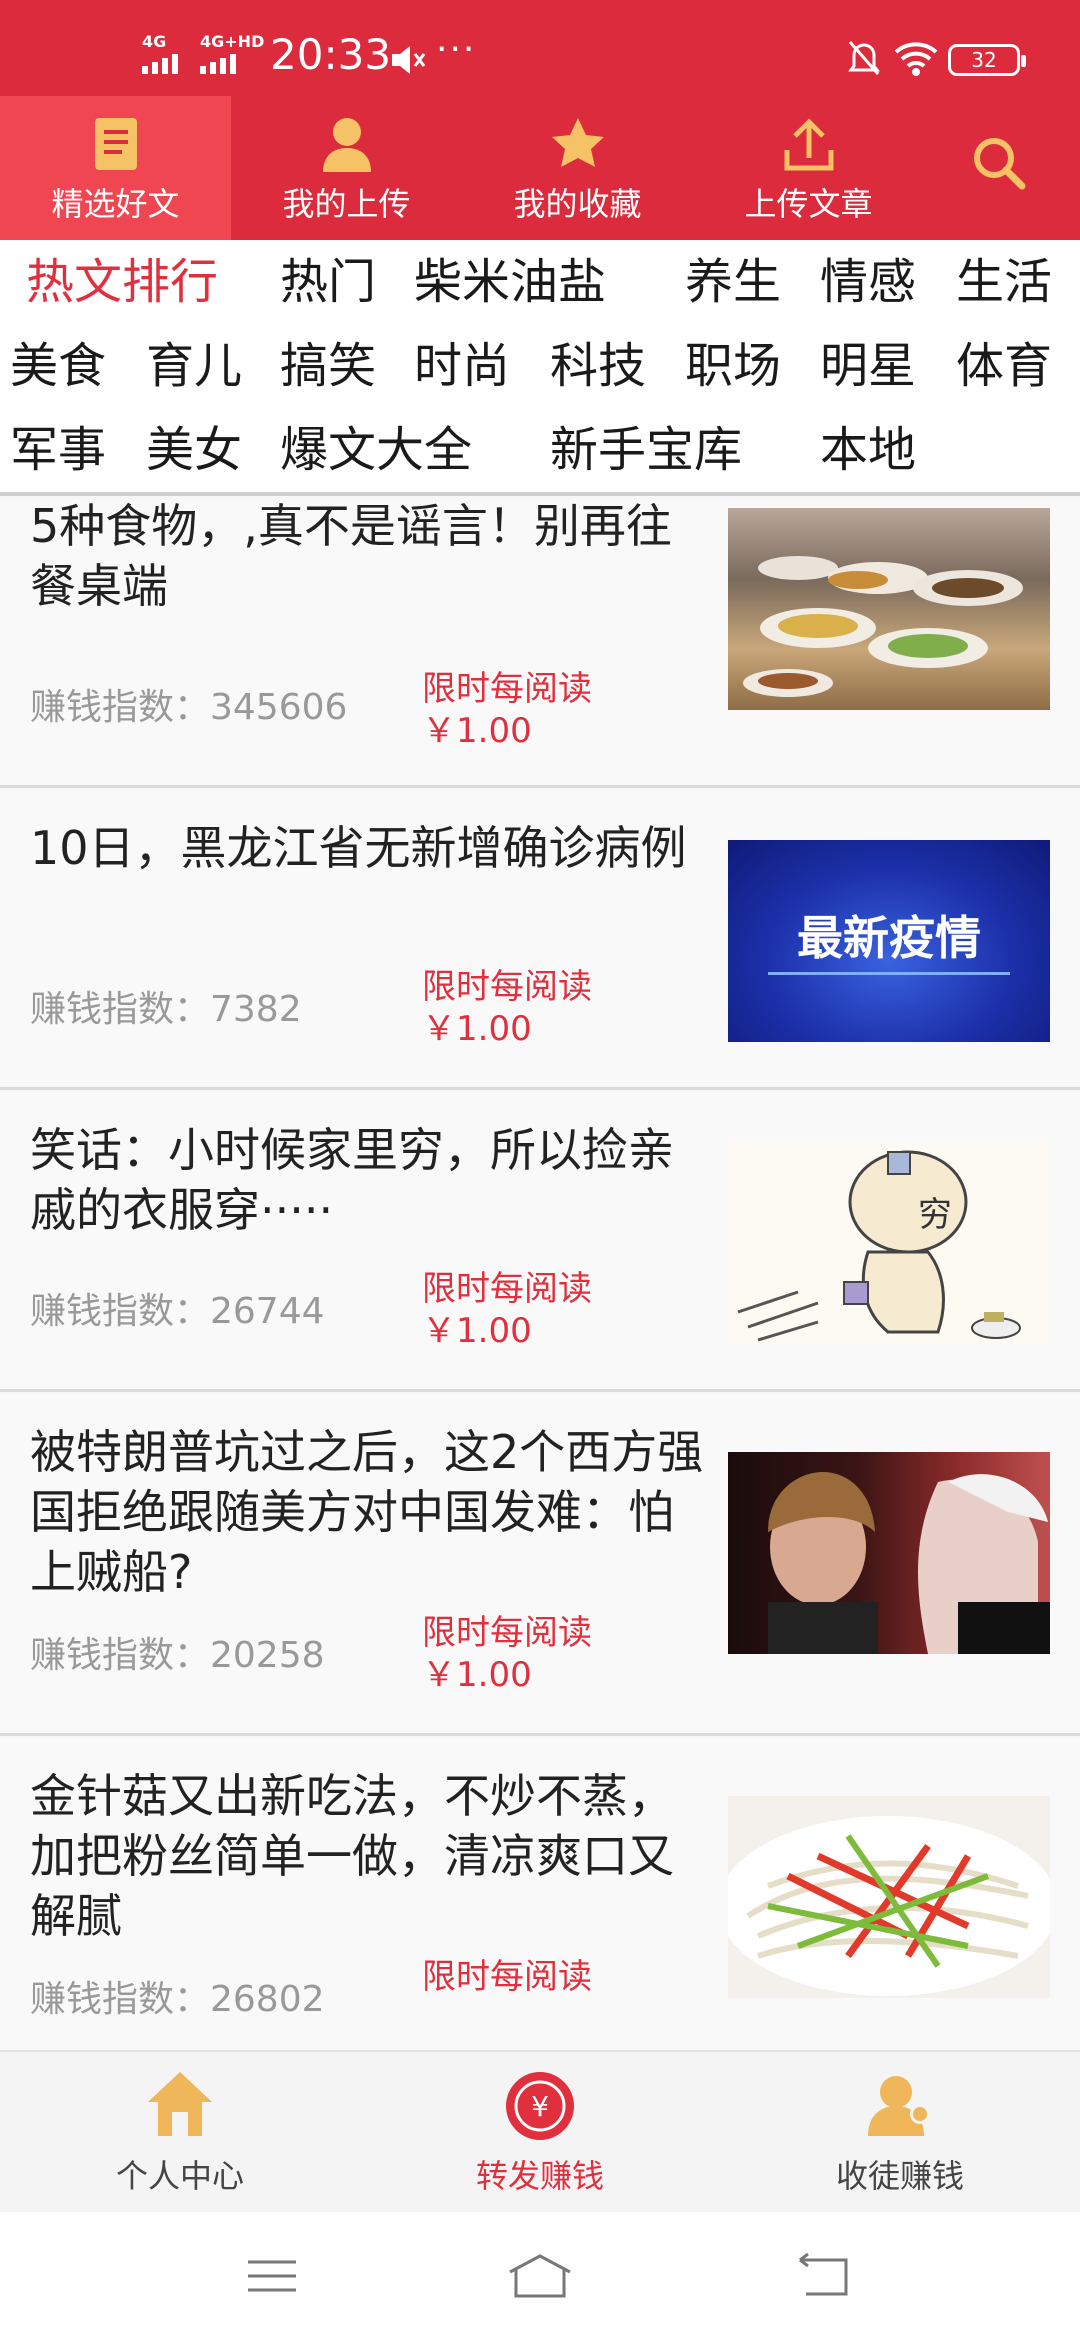 The image size is (1080, 2340). I want to click on category-fashion: 时尚, so click(462, 366).